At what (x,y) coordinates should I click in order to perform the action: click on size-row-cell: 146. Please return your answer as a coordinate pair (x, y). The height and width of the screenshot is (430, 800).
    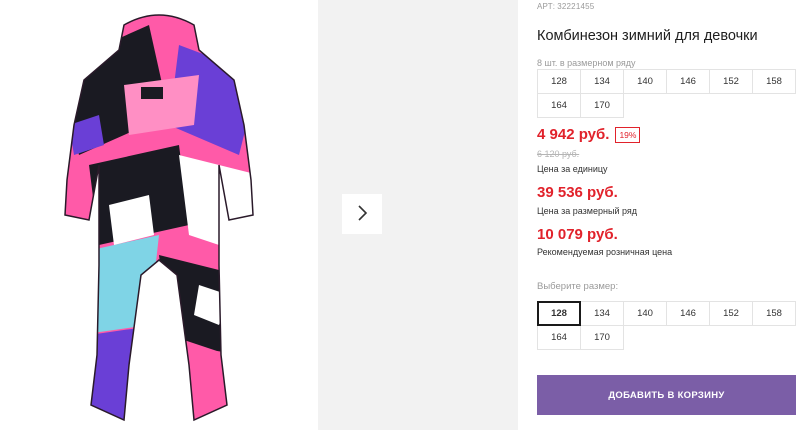
    Looking at the image, I should click on (688, 81).